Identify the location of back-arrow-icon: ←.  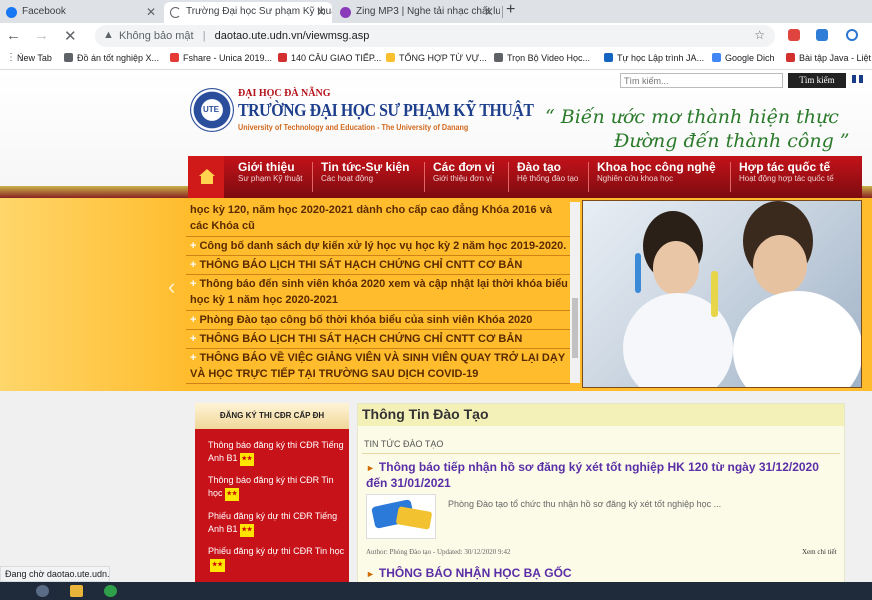
(13, 35).